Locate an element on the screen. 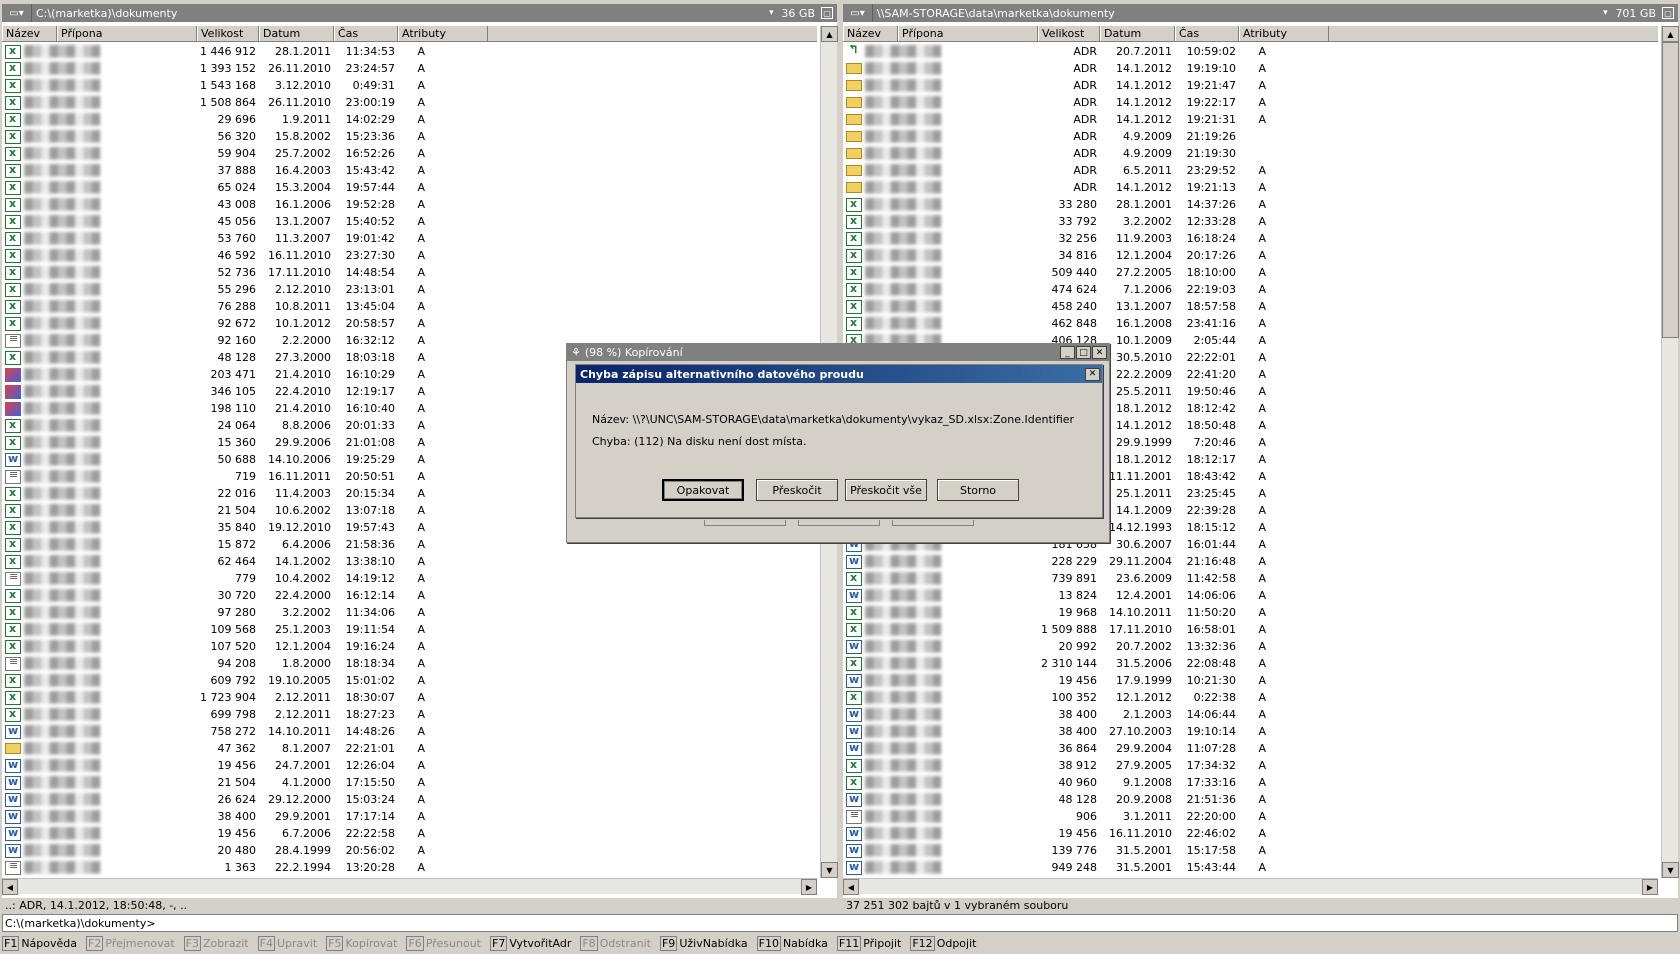 This screenshot has width=1680, height=954. table-row: ▓▒░▓▒▓░▒▓ ADR 20.7.2011 10:59:02 A is located at coordinates (1250, 51).